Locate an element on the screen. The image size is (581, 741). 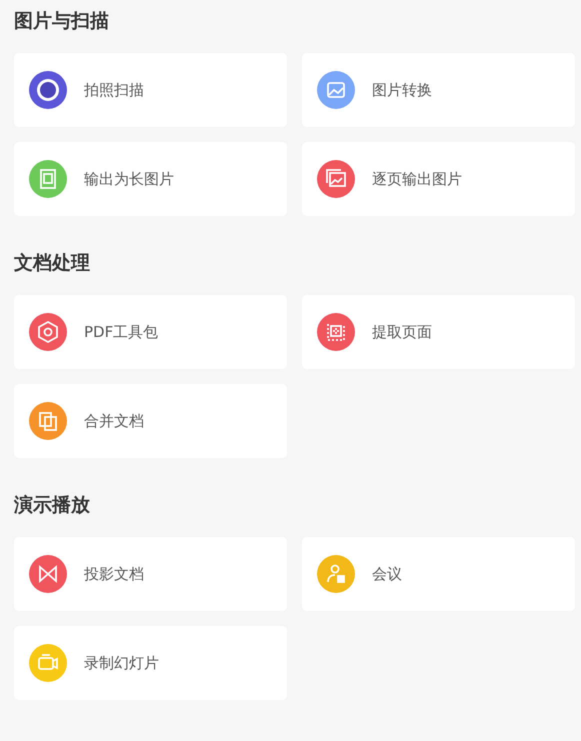
tool-label: 逐页输出图片 is located at coordinates (417, 179).